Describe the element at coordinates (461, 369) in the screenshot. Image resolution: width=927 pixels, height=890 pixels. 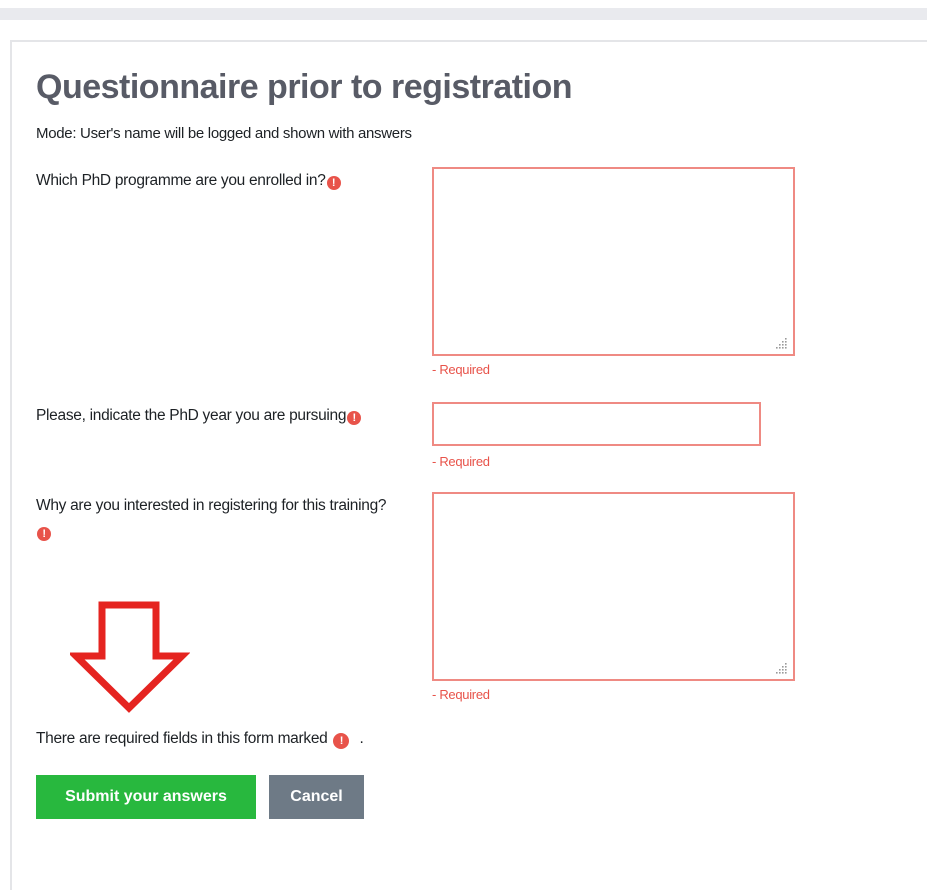
I see `required-note-1: - Required` at that location.